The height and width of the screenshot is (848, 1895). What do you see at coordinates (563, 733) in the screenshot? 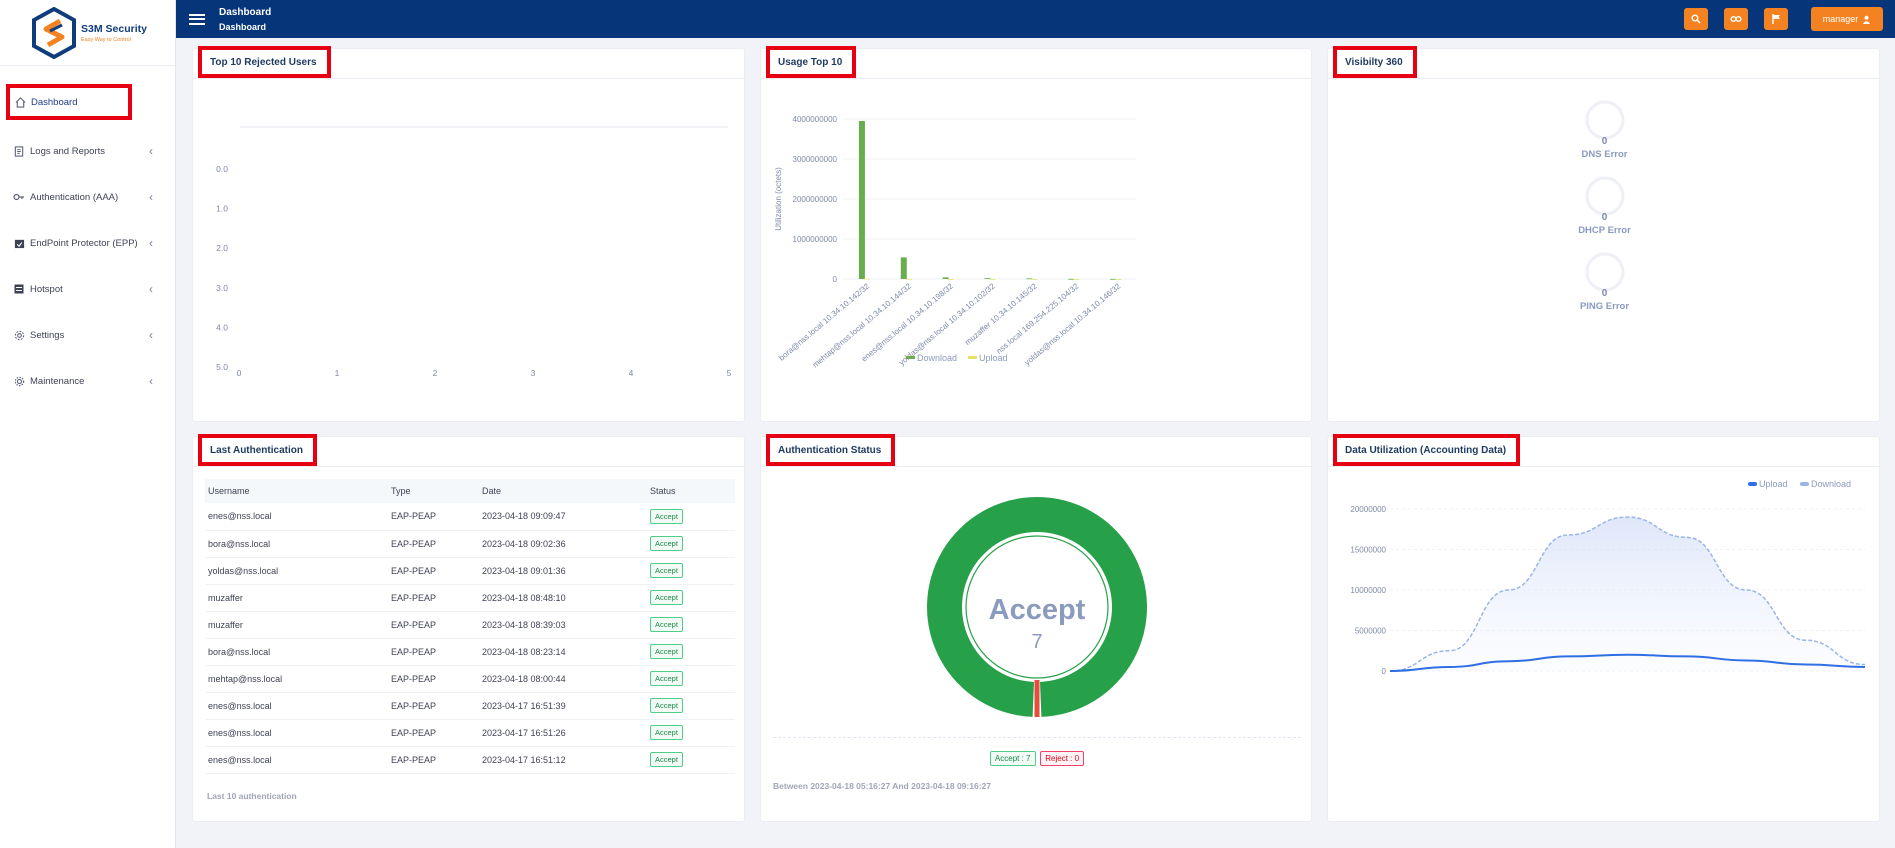
I see `date-cell: 2023-04-17 16:51:26` at bounding box center [563, 733].